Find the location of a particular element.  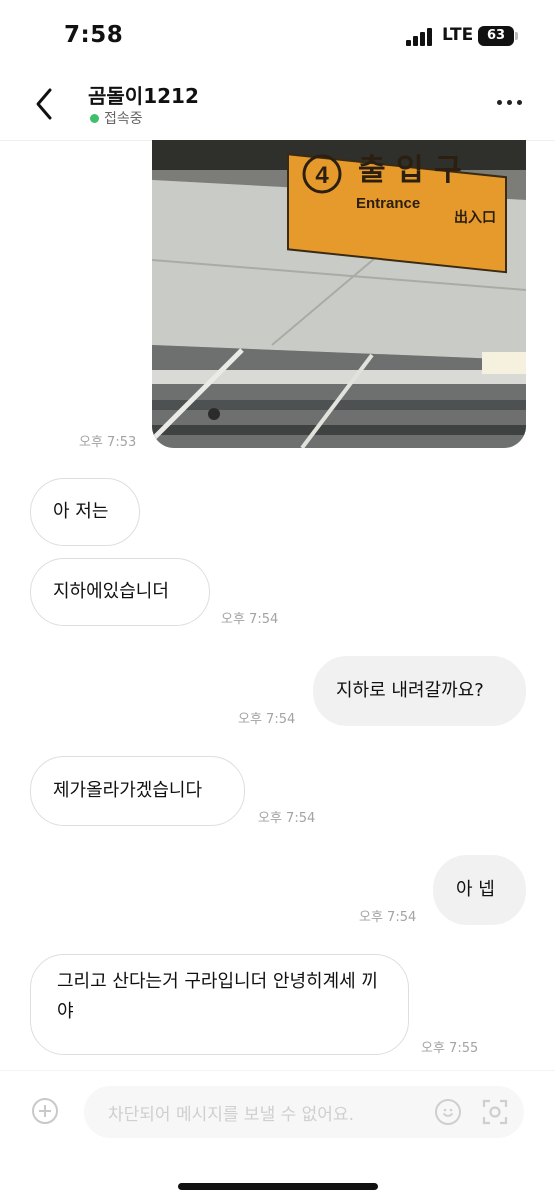

chat-title: 곰돌이1212 is located at coordinates (143, 94).